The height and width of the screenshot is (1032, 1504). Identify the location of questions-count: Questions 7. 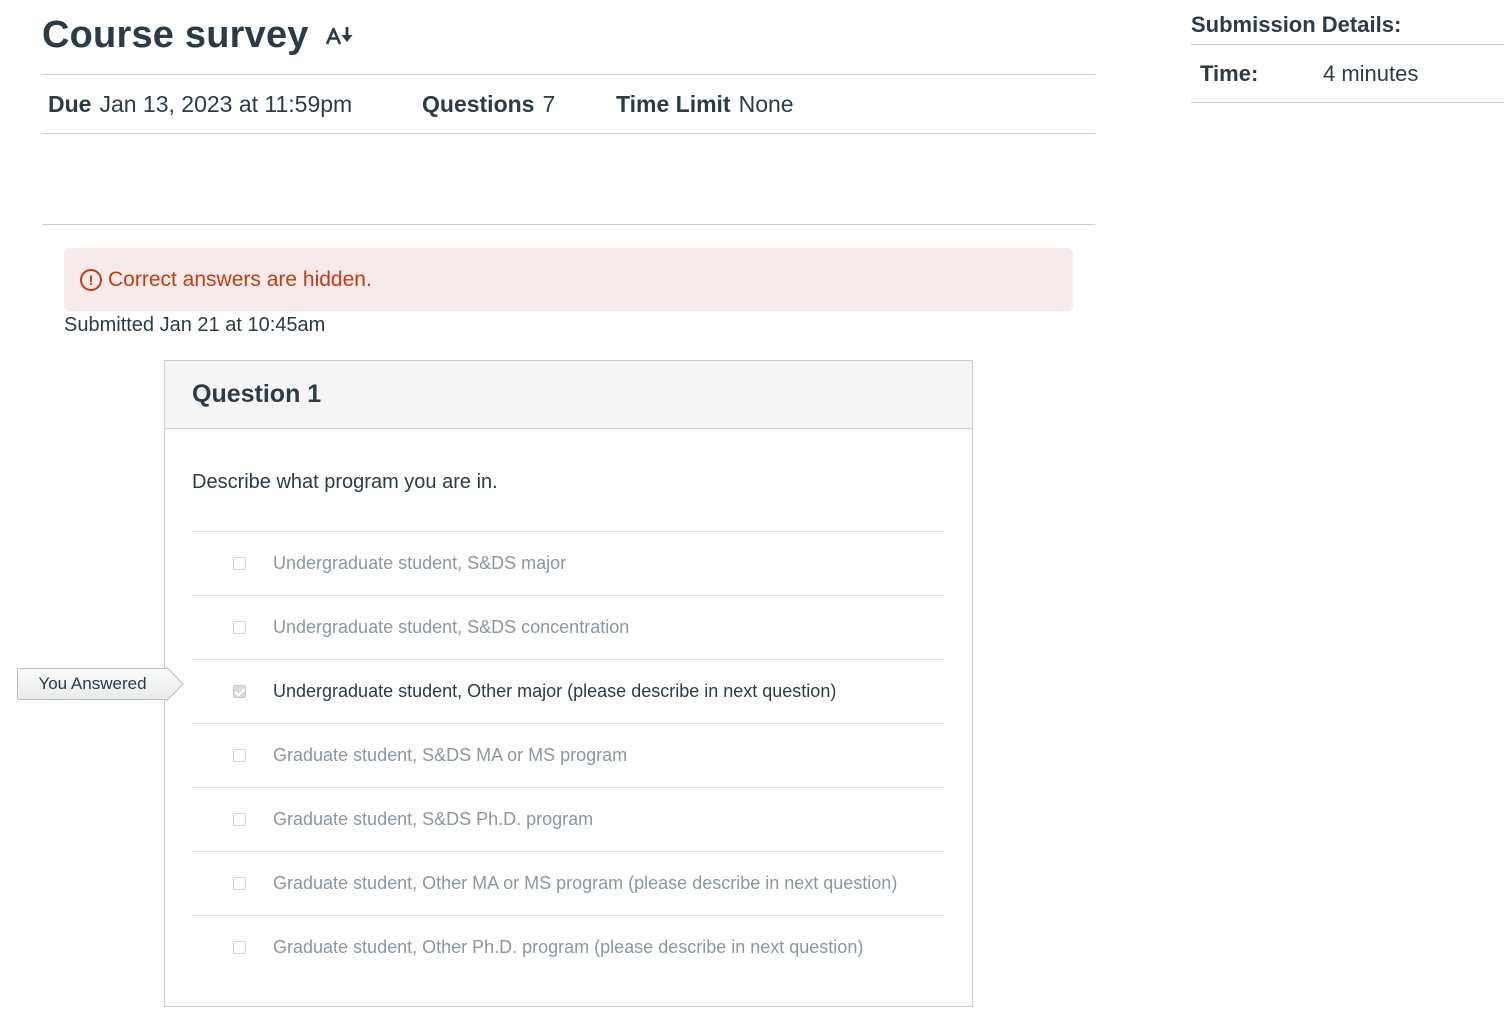
(519, 104).